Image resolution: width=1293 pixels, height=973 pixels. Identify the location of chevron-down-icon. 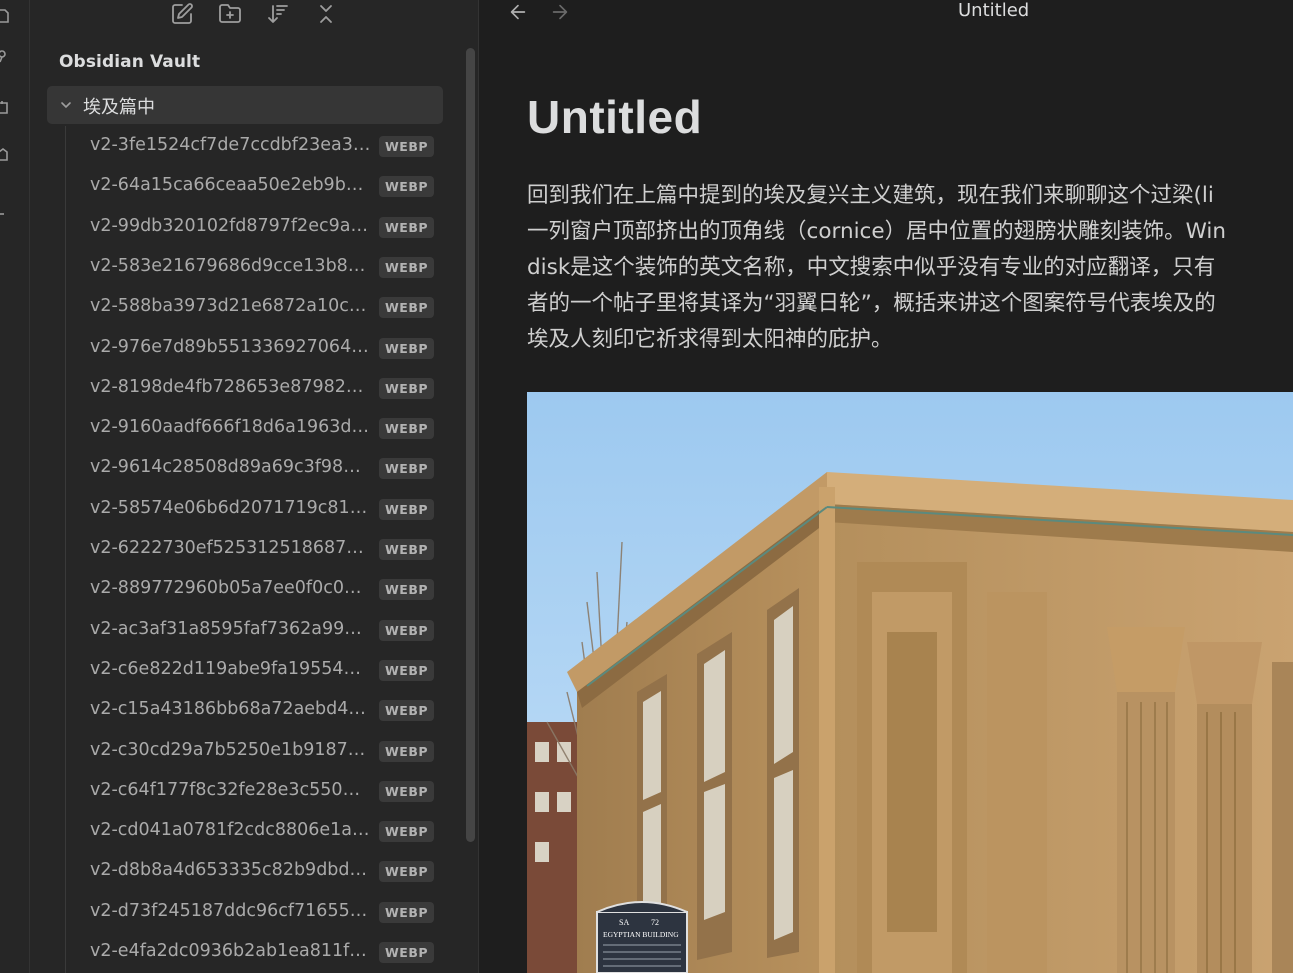
(66, 105).